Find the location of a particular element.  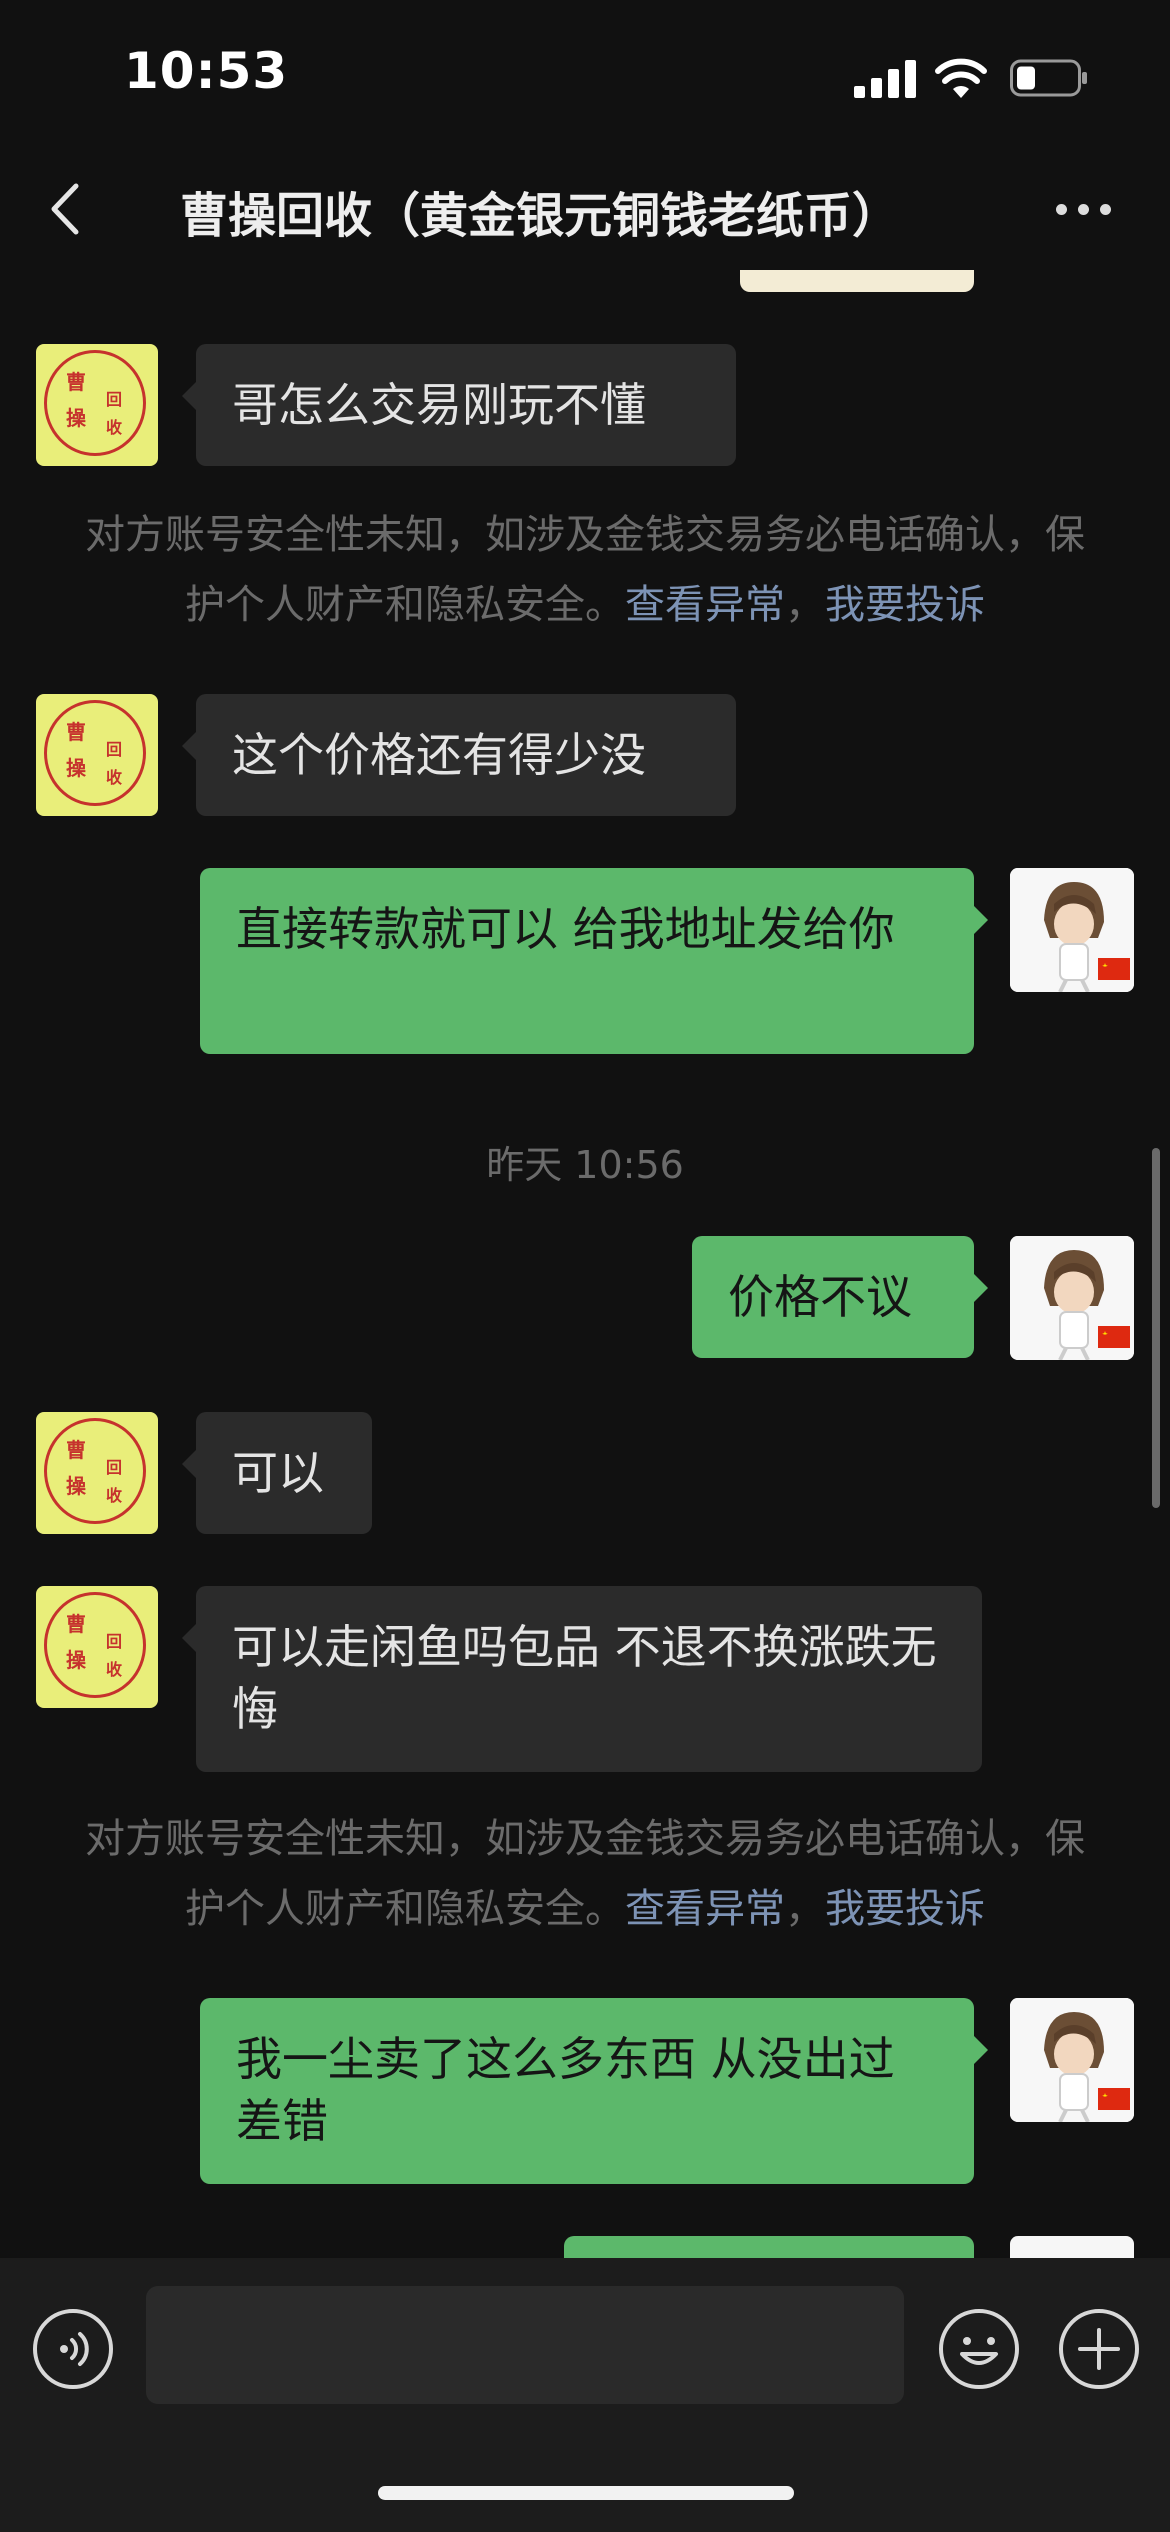

home-indicator is located at coordinates (586, 2493).